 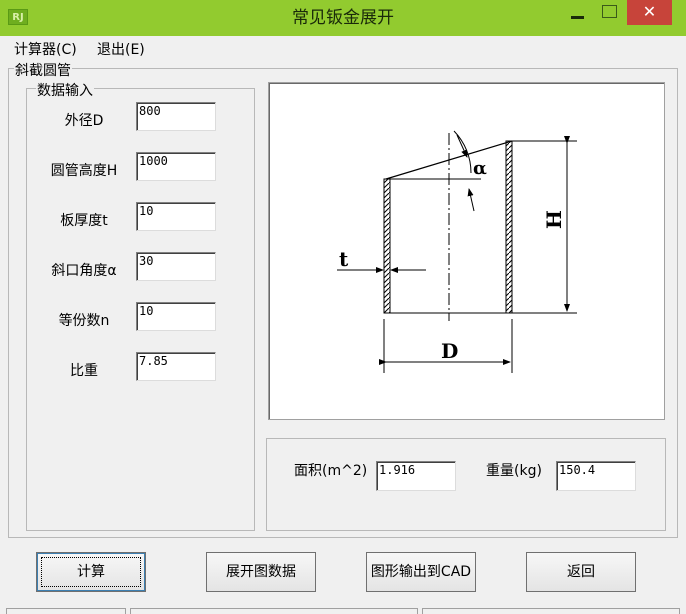 I want to click on right-wall, so click(x=509, y=227).